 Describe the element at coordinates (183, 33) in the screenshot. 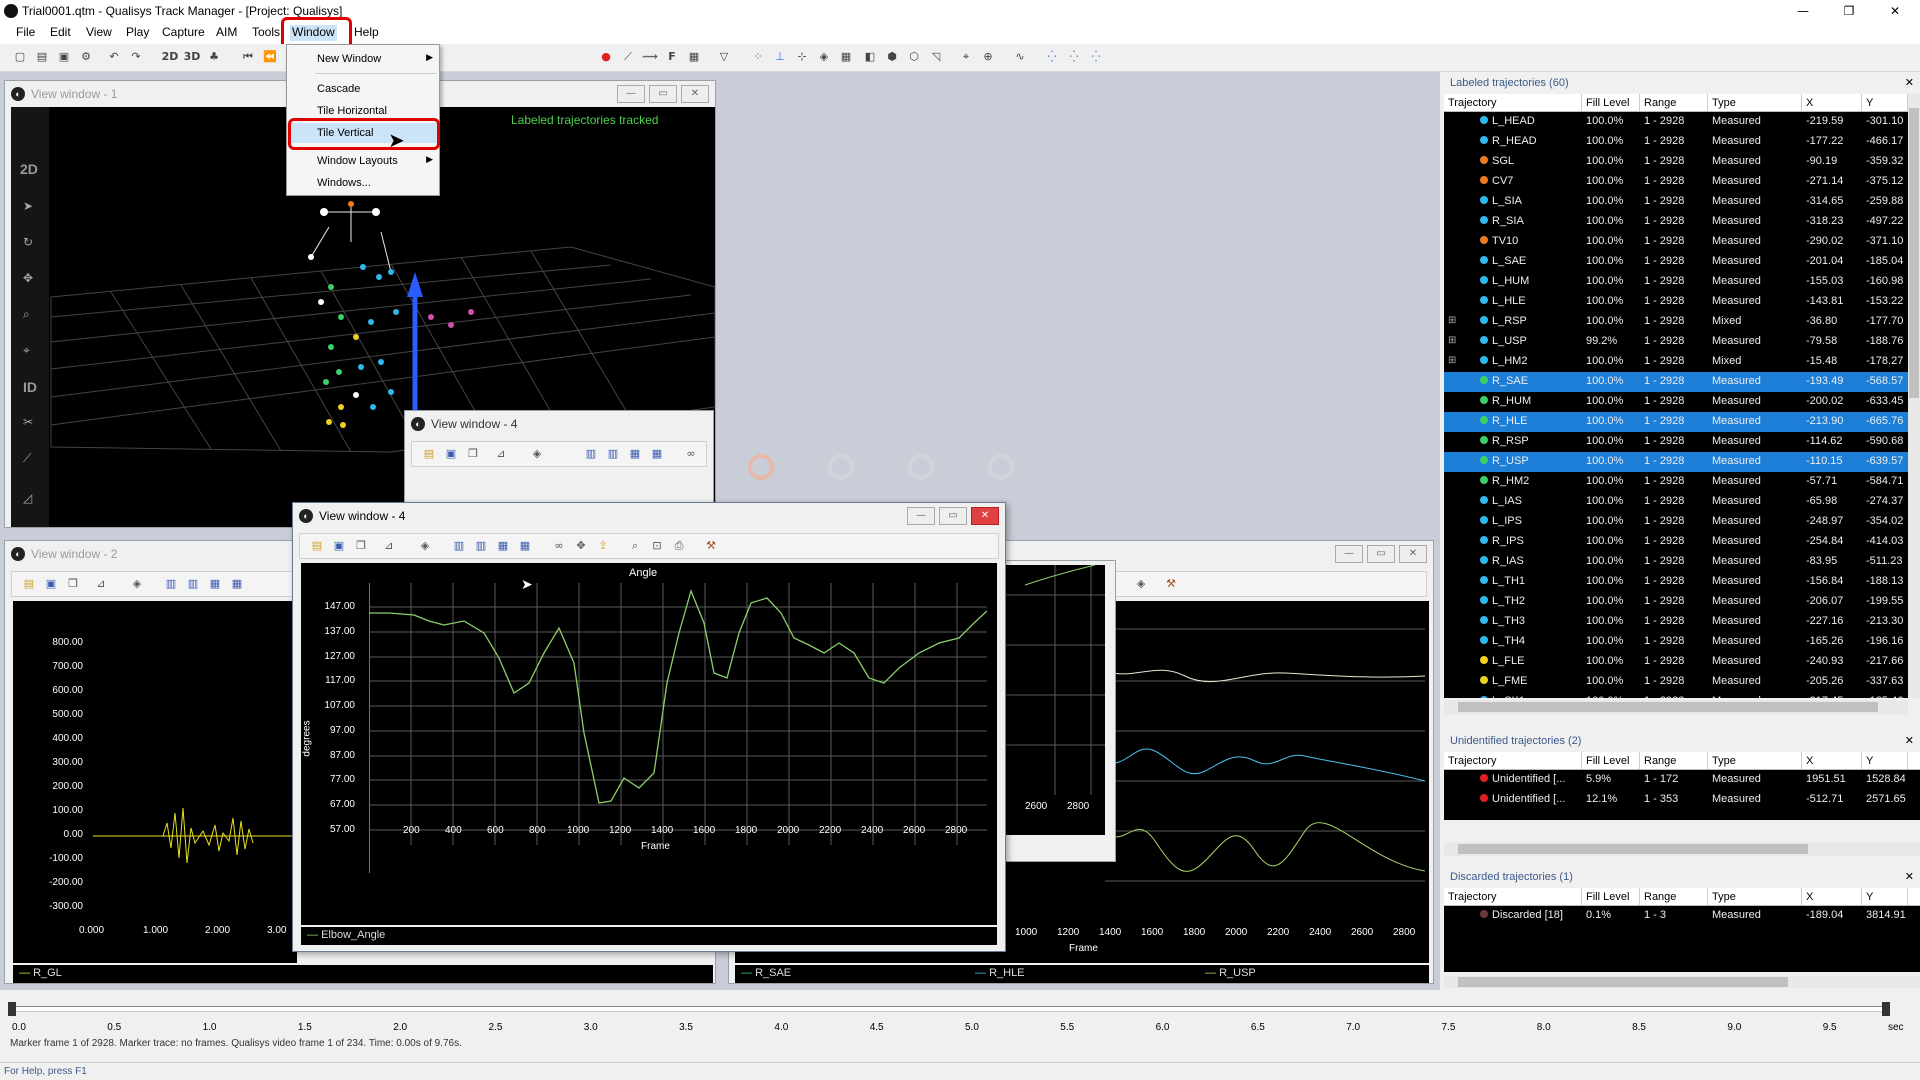

I see `menu-capture: Capture` at that location.